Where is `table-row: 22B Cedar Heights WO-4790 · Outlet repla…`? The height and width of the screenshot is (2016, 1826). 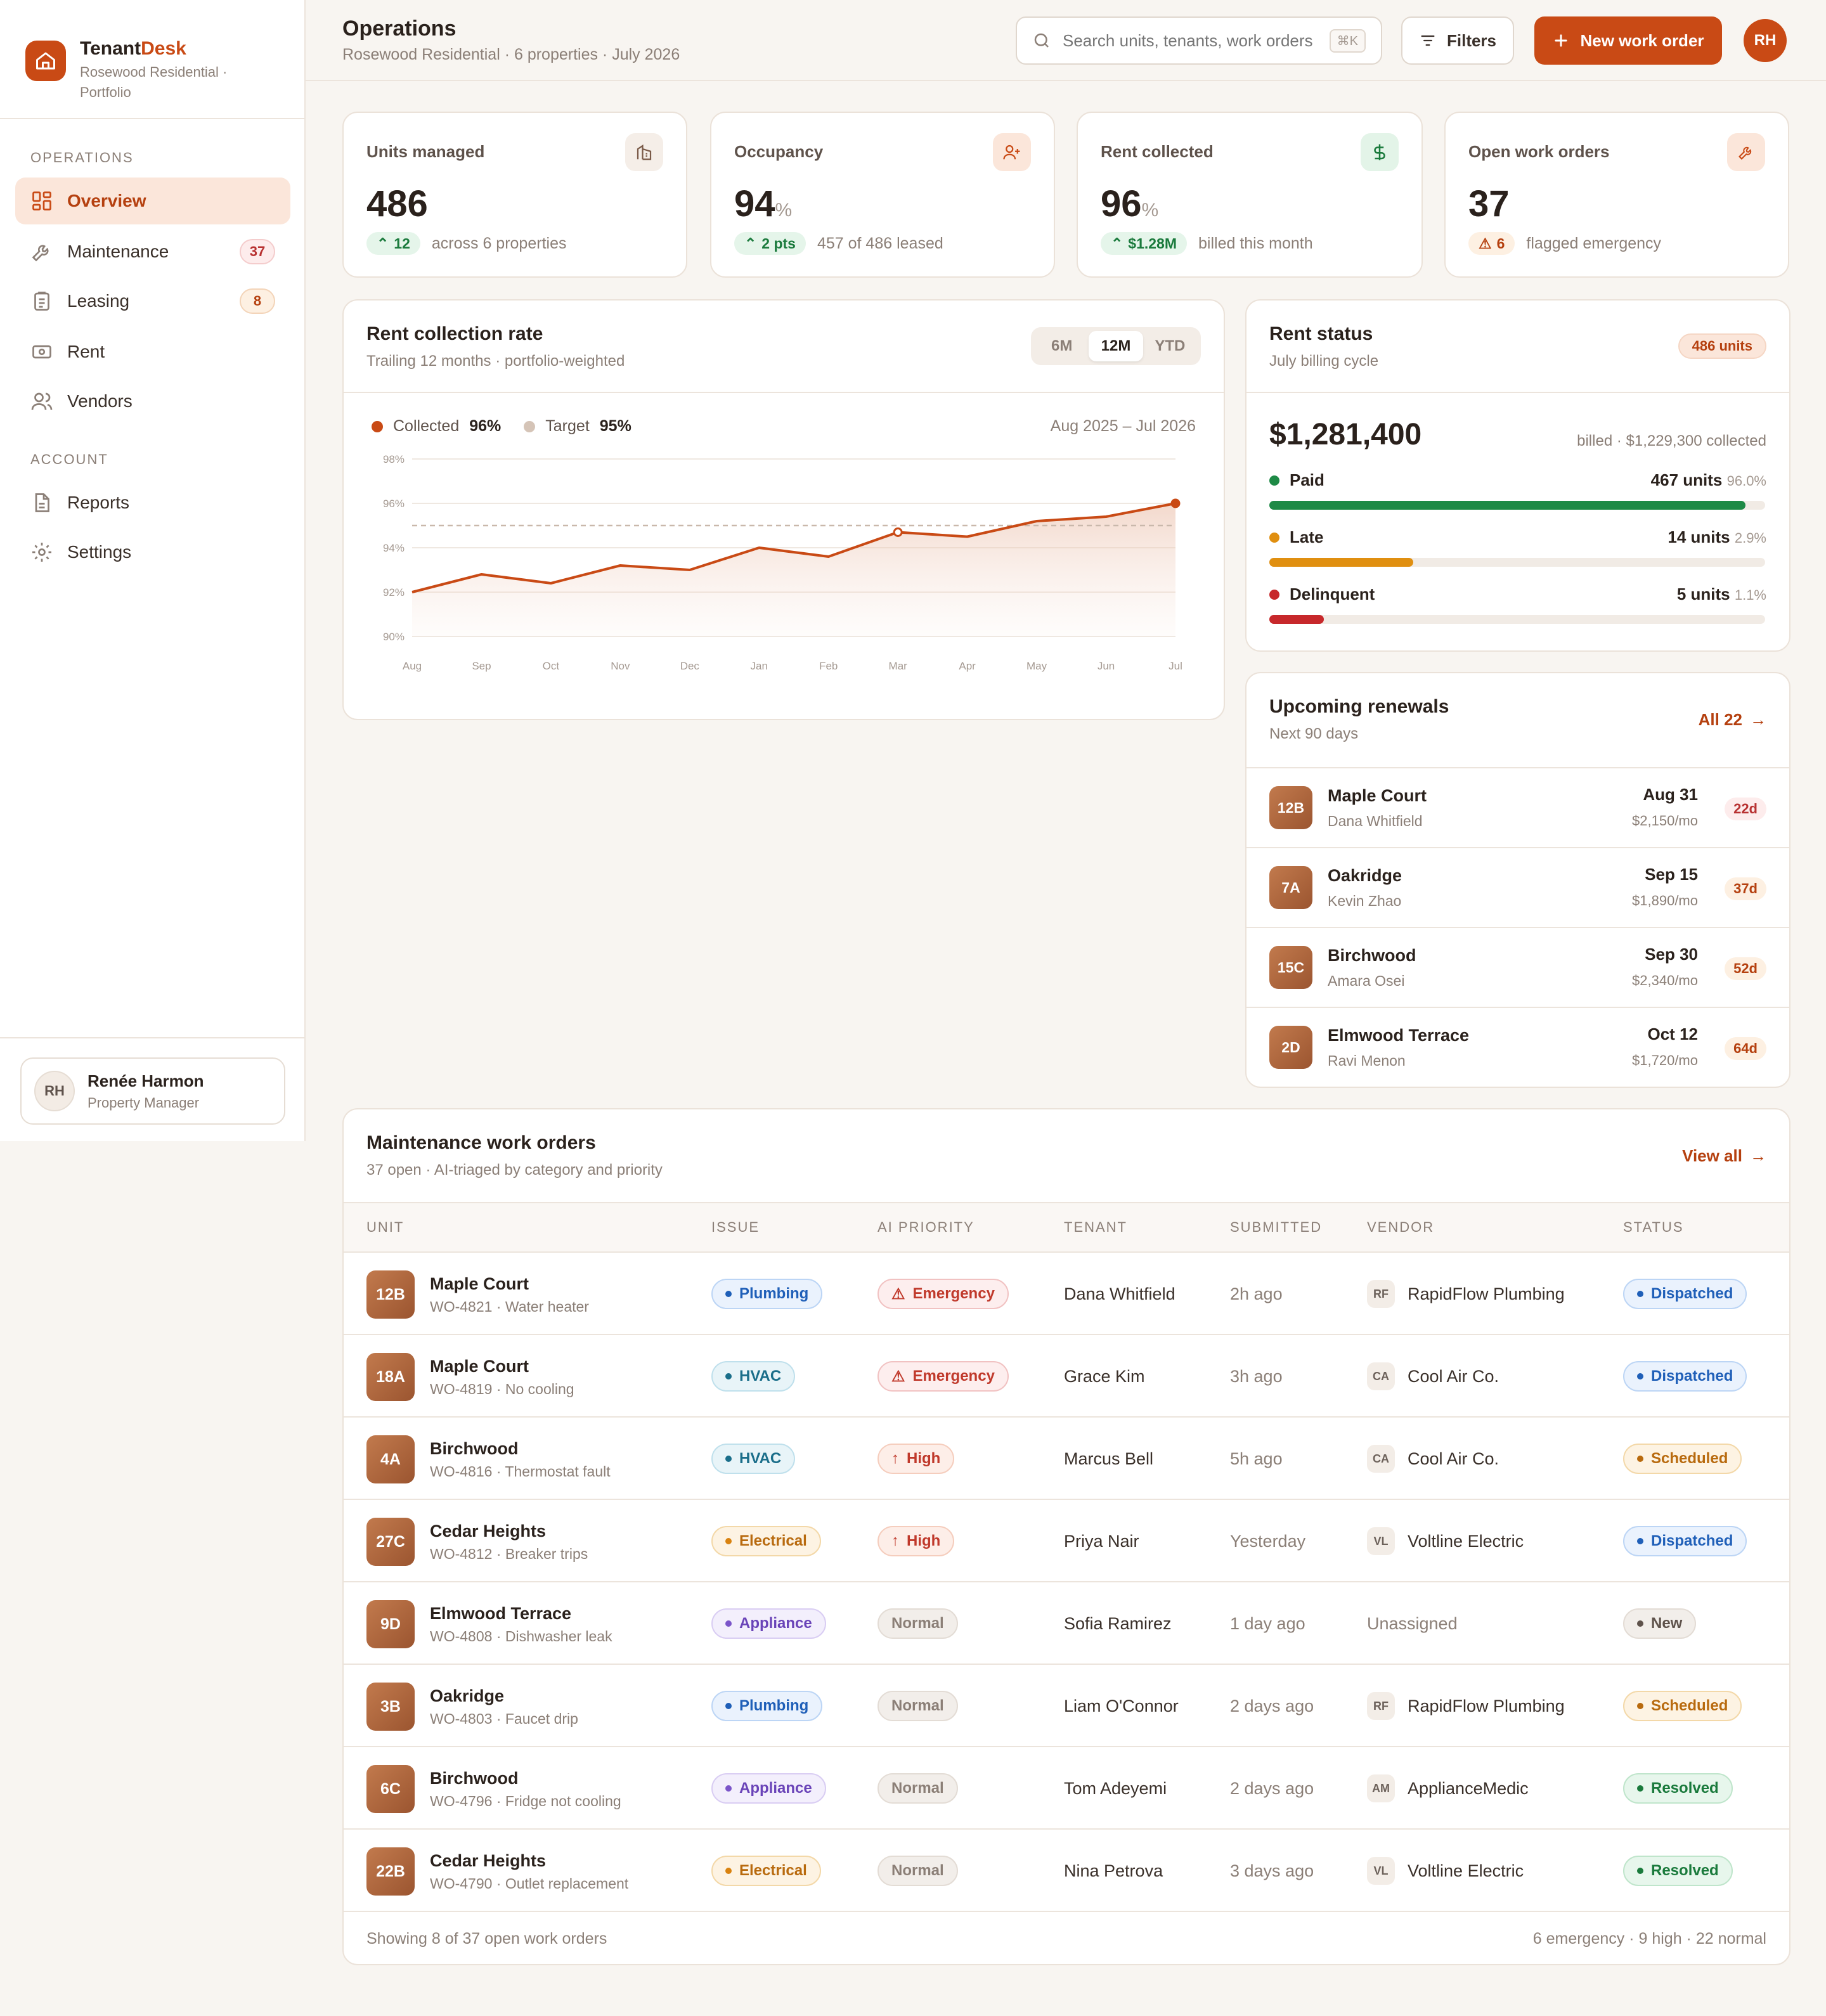
table-row: 22B Cedar Heights WO-4790 · Outlet repla… is located at coordinates (1066, 1869).